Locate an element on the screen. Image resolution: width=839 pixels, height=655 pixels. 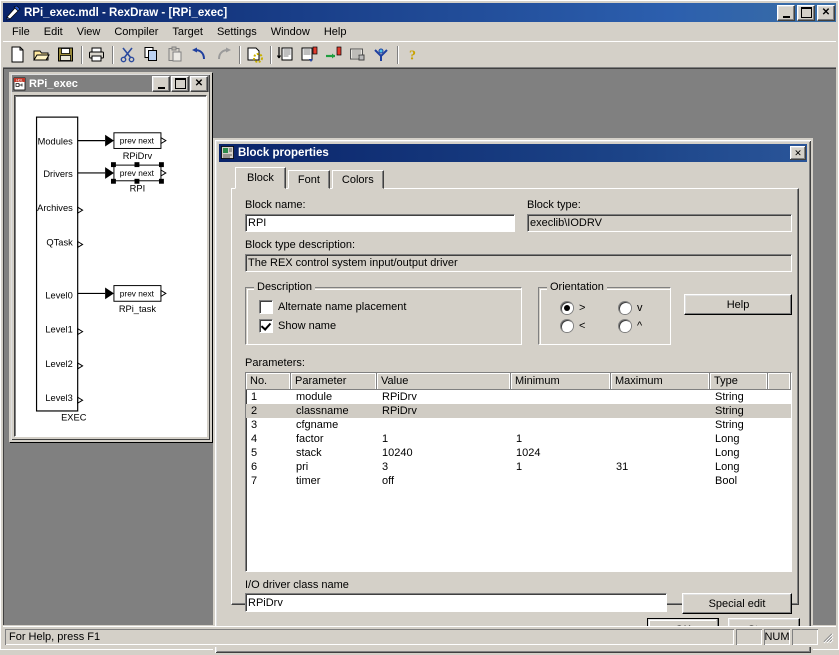
help-button: Help is located at coordinates (738, 304).